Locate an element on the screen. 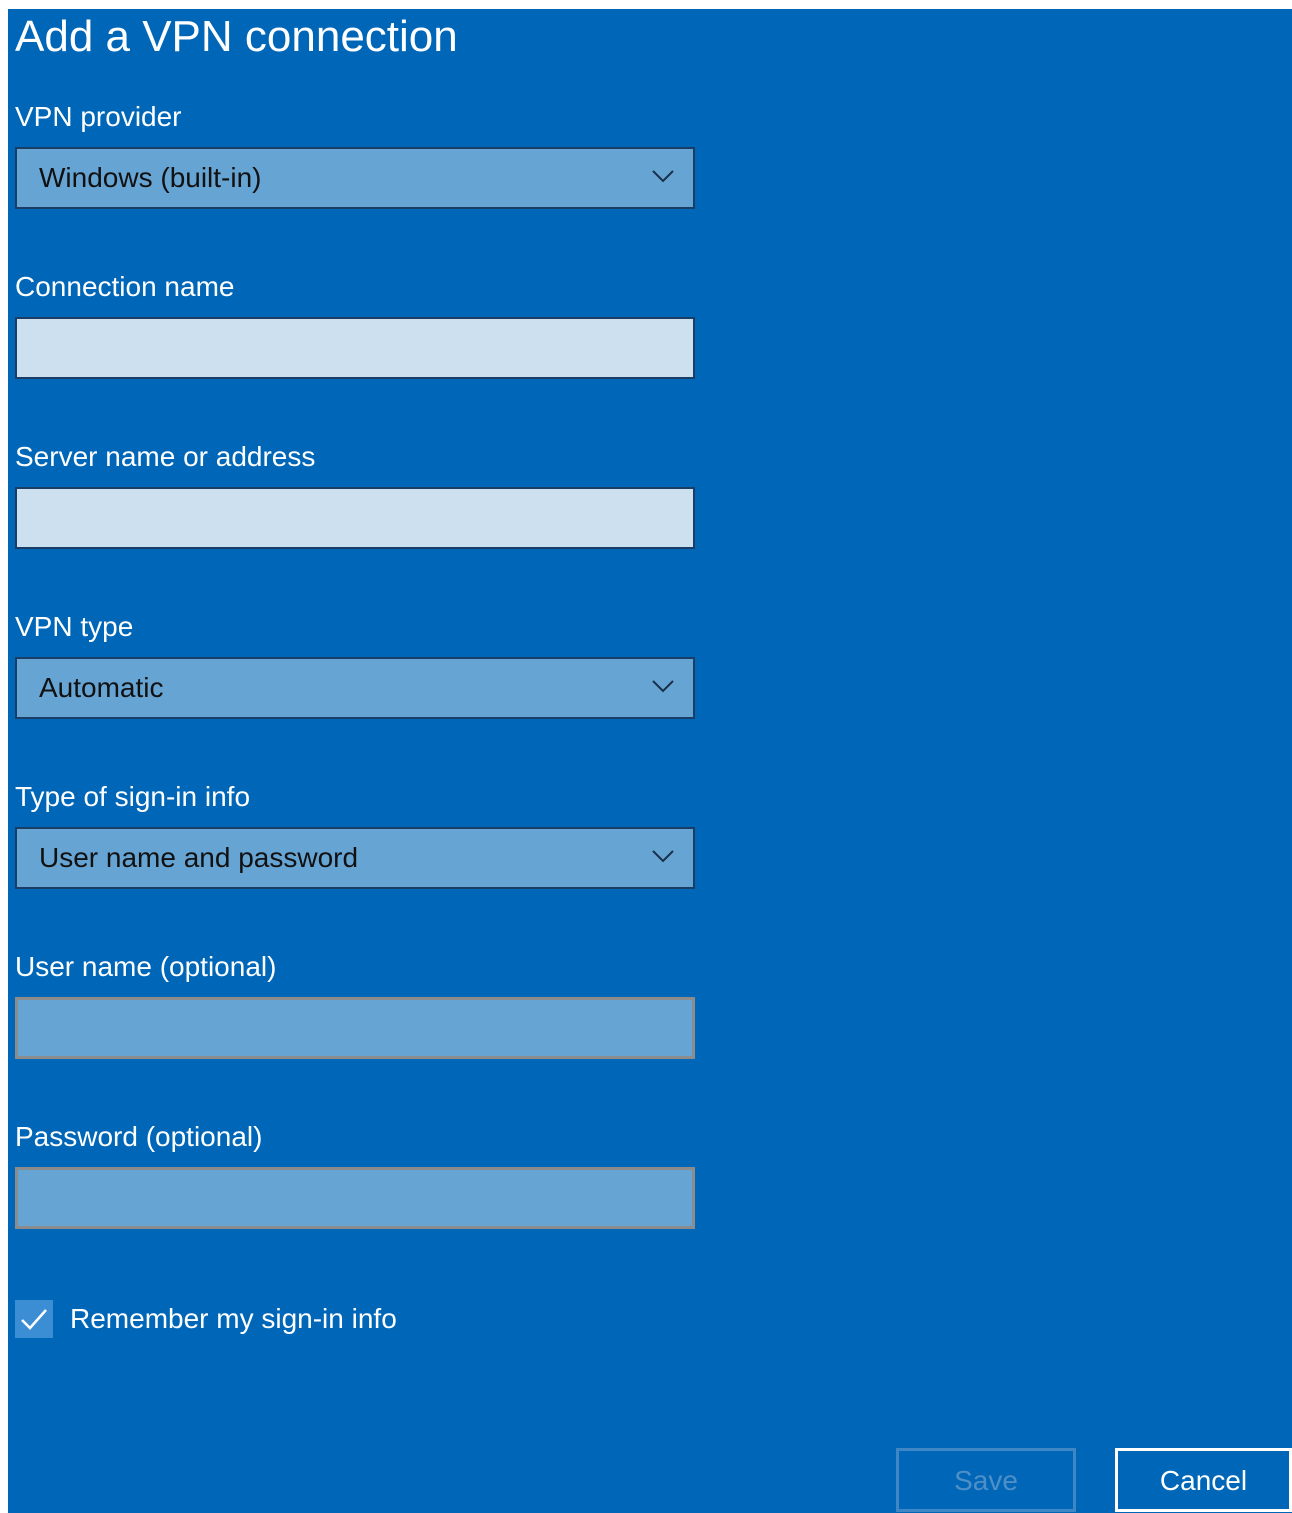  sign-in-type-label: Type of sign-in info is located at coordinates (133, 796).